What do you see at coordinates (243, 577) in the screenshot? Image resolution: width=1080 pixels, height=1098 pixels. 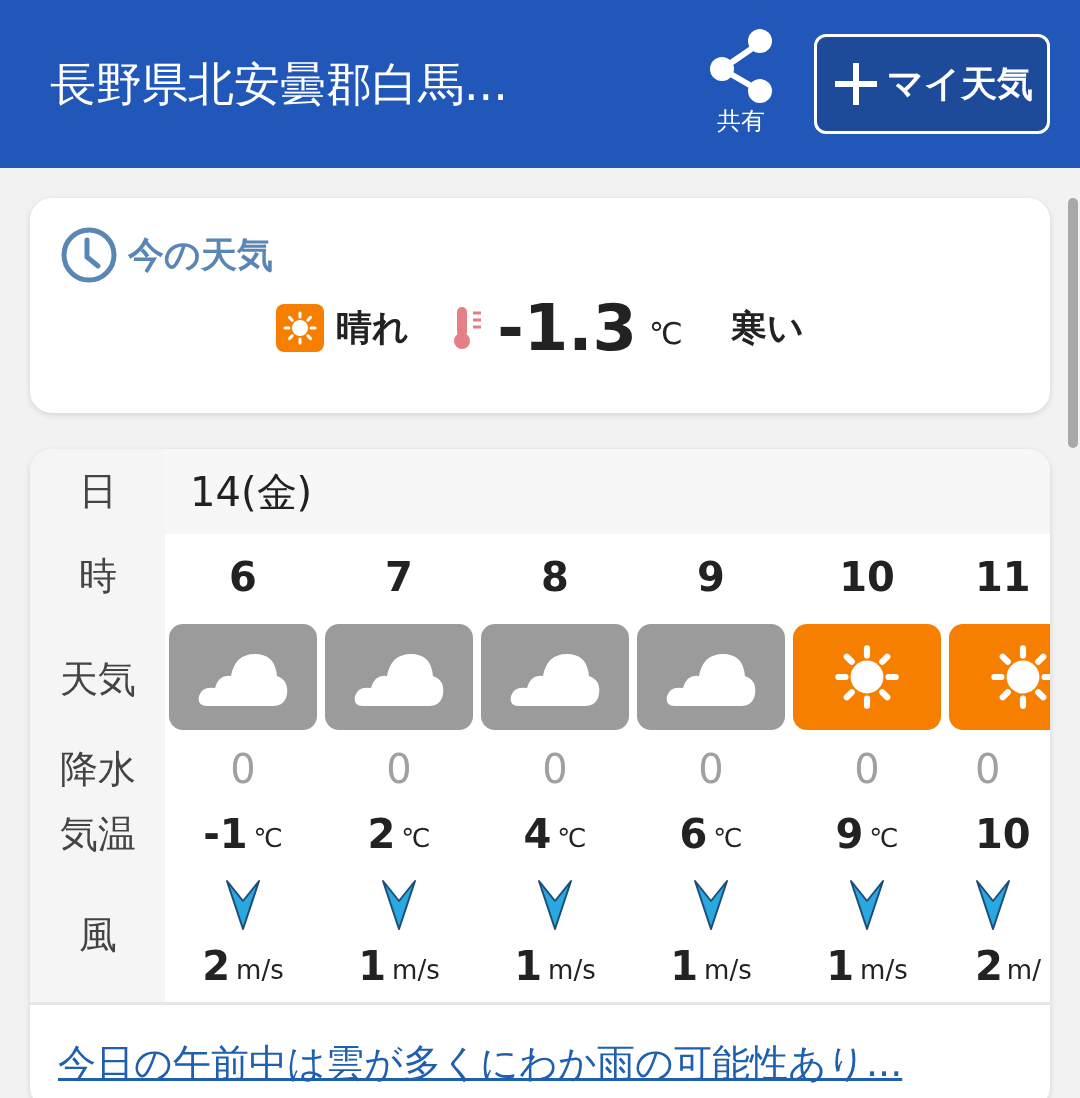 I see `hour-text: 6` at bounding box center [243, 577].